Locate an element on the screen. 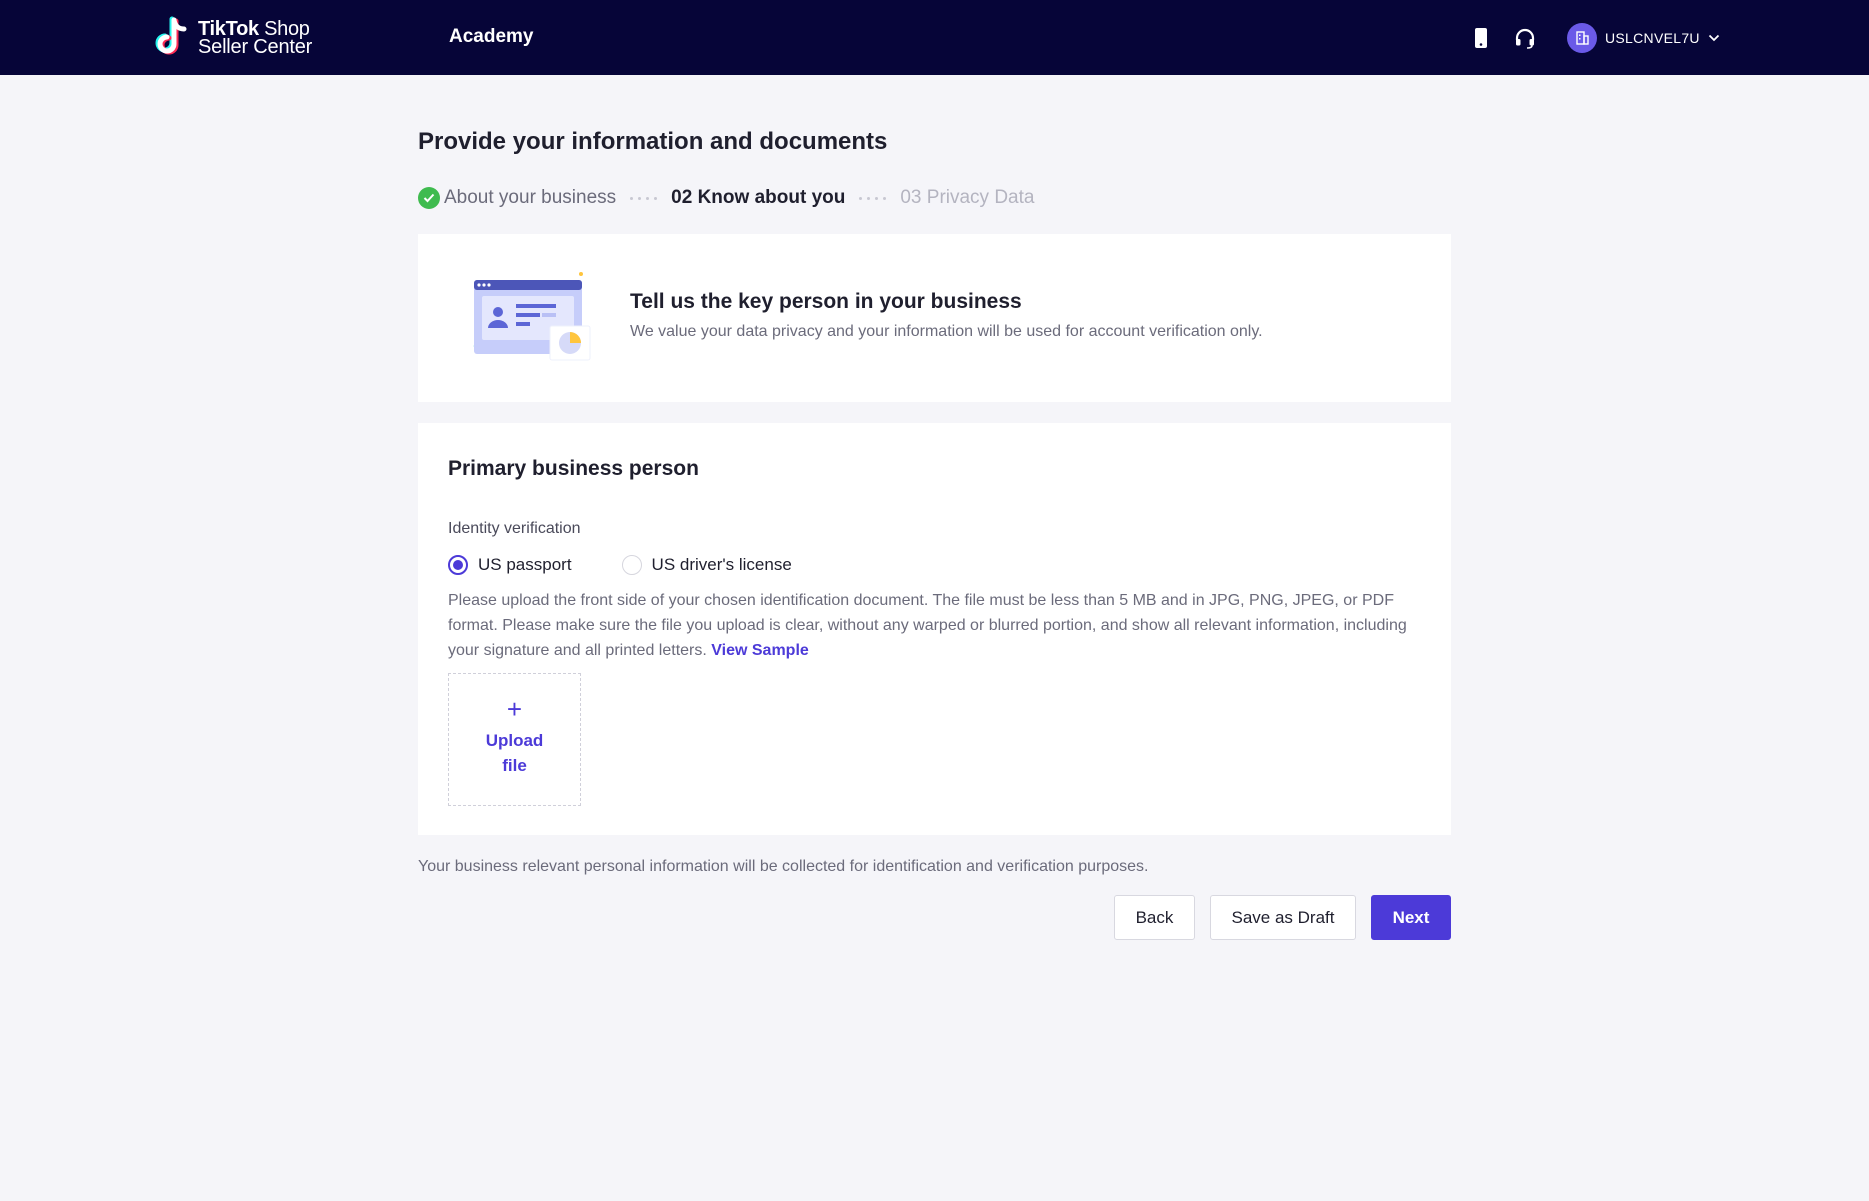  radio-us-drivers-license: US driver's license is located at coordinates (706, 565).